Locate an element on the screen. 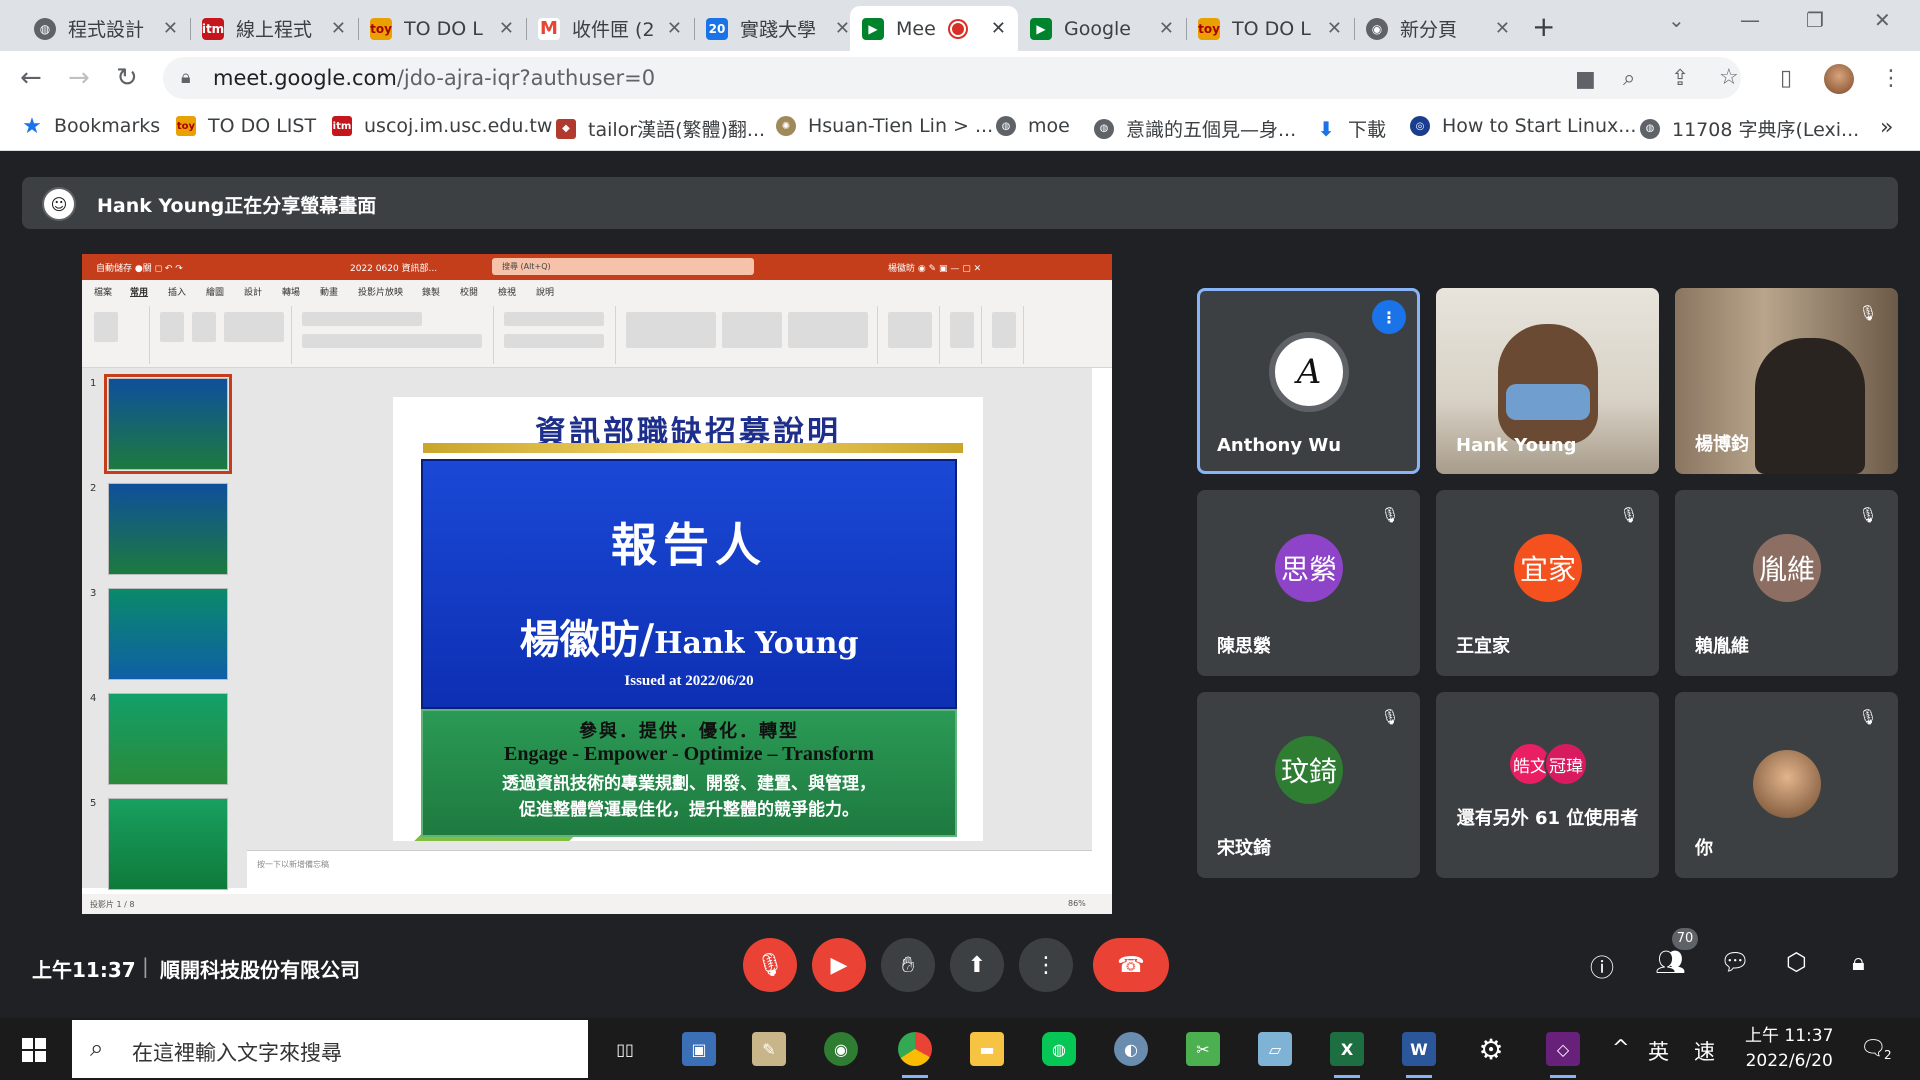 The height and width of the screenshot is (1080, 1920). line-app-icon: ◍ is located at coordinates (1059, 1049).